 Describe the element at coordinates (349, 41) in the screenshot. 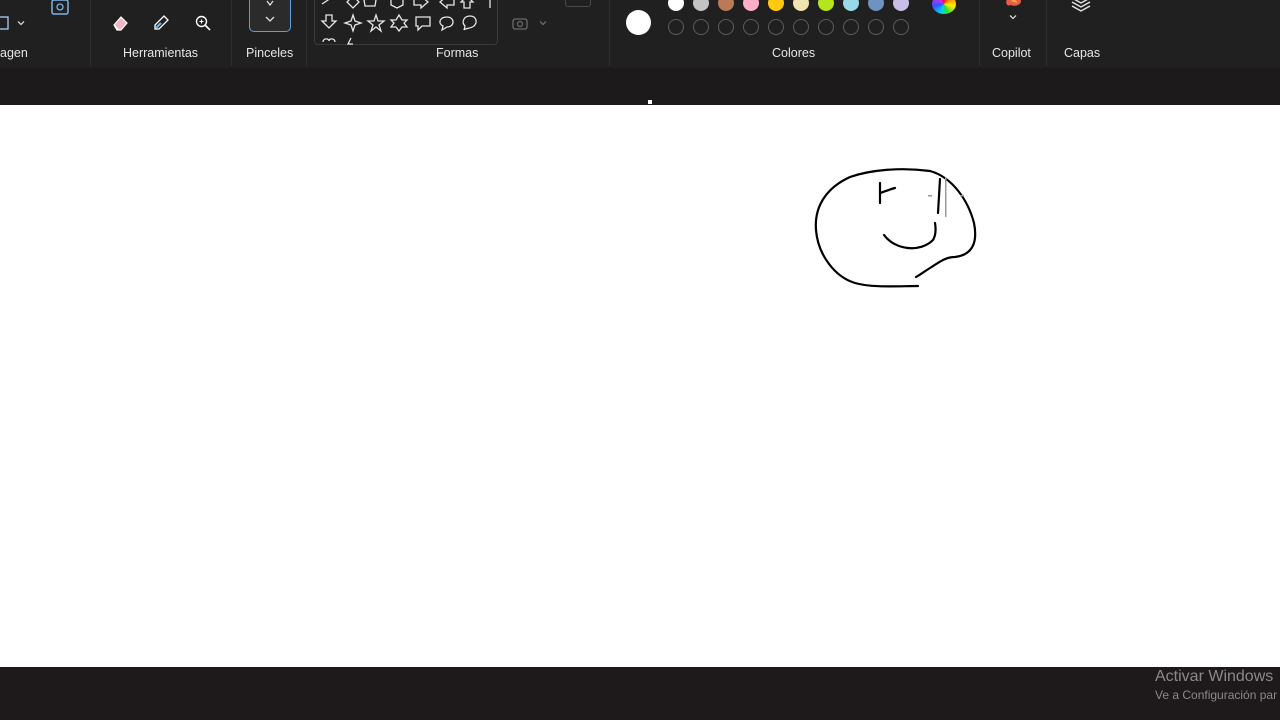

I see `lightning-shape-icon` at that location.